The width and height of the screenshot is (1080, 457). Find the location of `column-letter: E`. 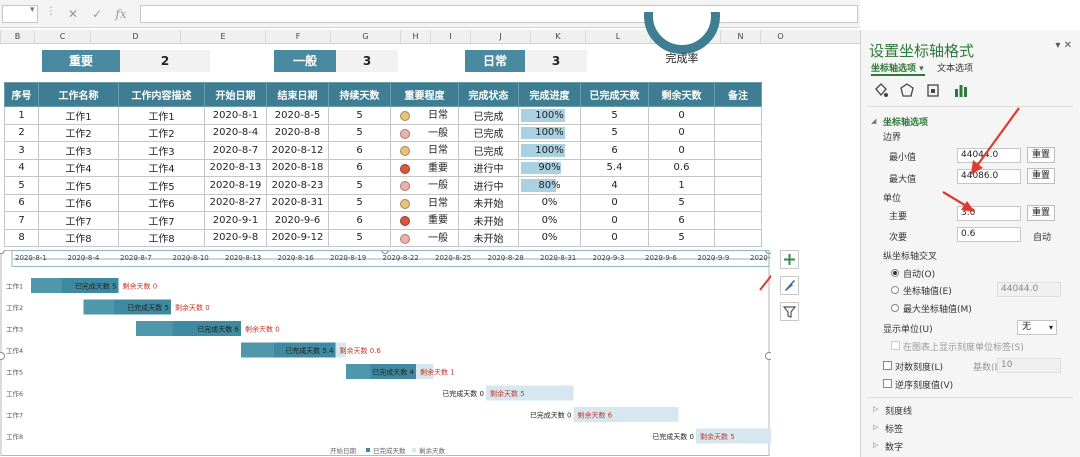

column-letter: E is located at coordinates (222, 37).